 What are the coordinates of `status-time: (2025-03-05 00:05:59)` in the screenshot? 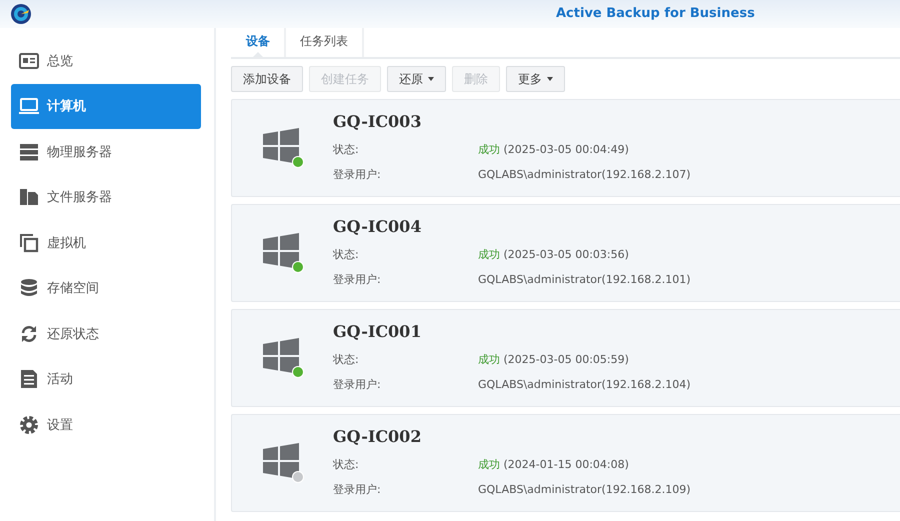 It's located at (566, 359).